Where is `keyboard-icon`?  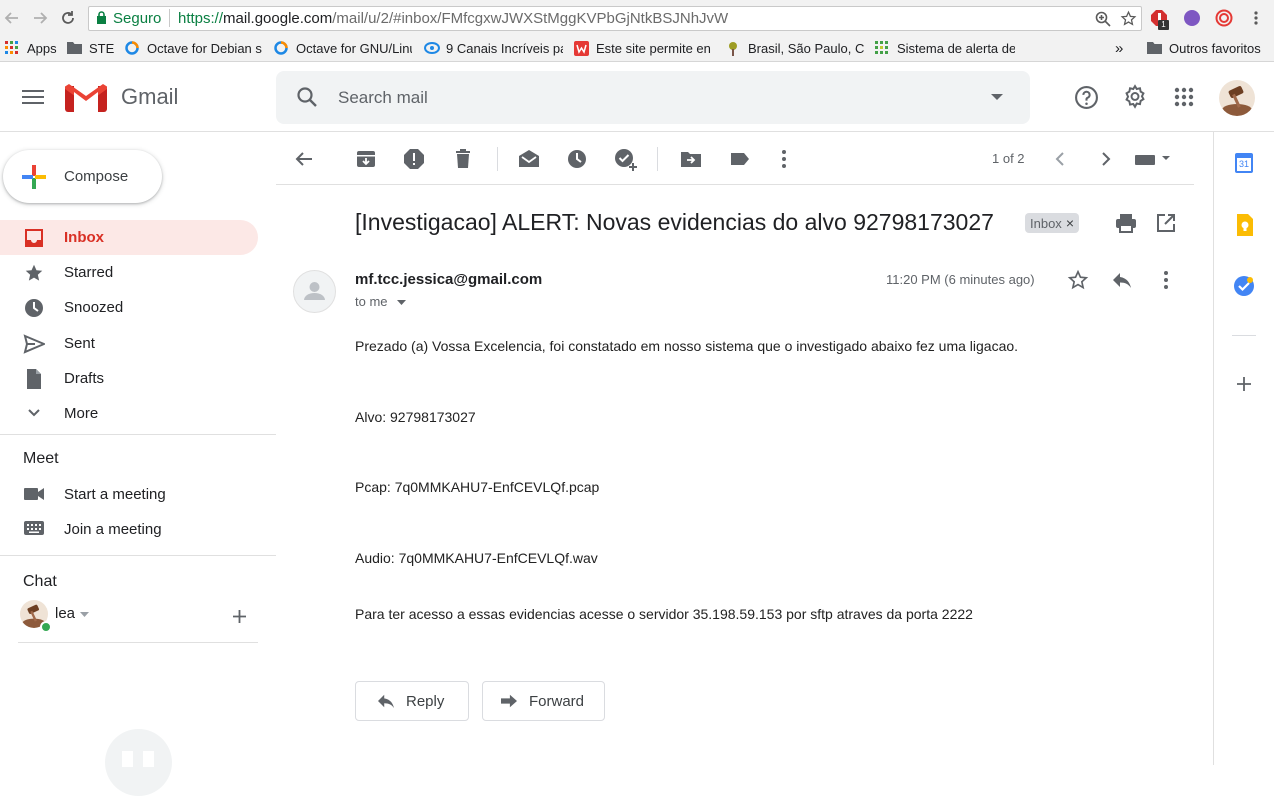 keyboard-icon is located at coordinates (34, 531).